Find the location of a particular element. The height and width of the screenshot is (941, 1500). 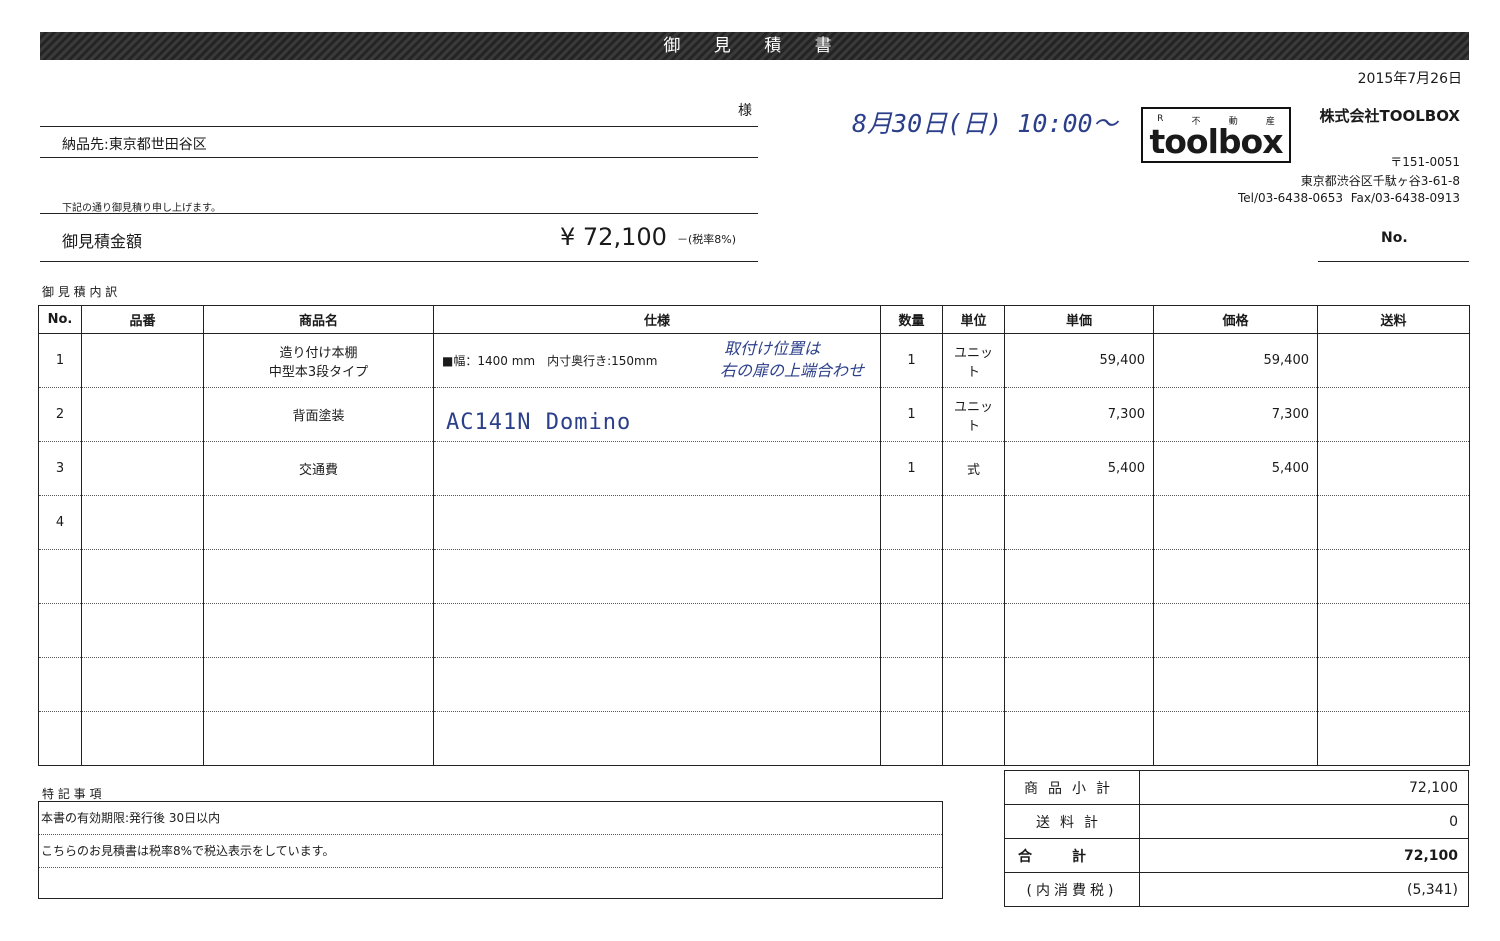

estimate-note: 下記の通り御見積り申し上げます。 is located at coordinates (141, 208).